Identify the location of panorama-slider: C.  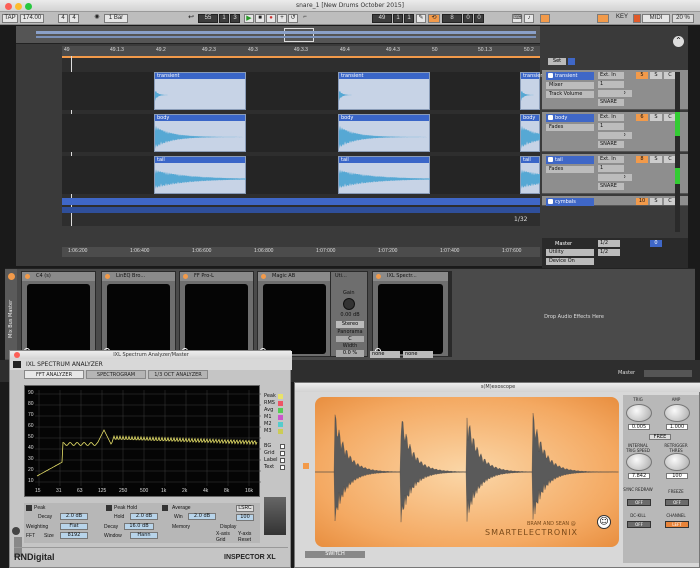
(350, 339).